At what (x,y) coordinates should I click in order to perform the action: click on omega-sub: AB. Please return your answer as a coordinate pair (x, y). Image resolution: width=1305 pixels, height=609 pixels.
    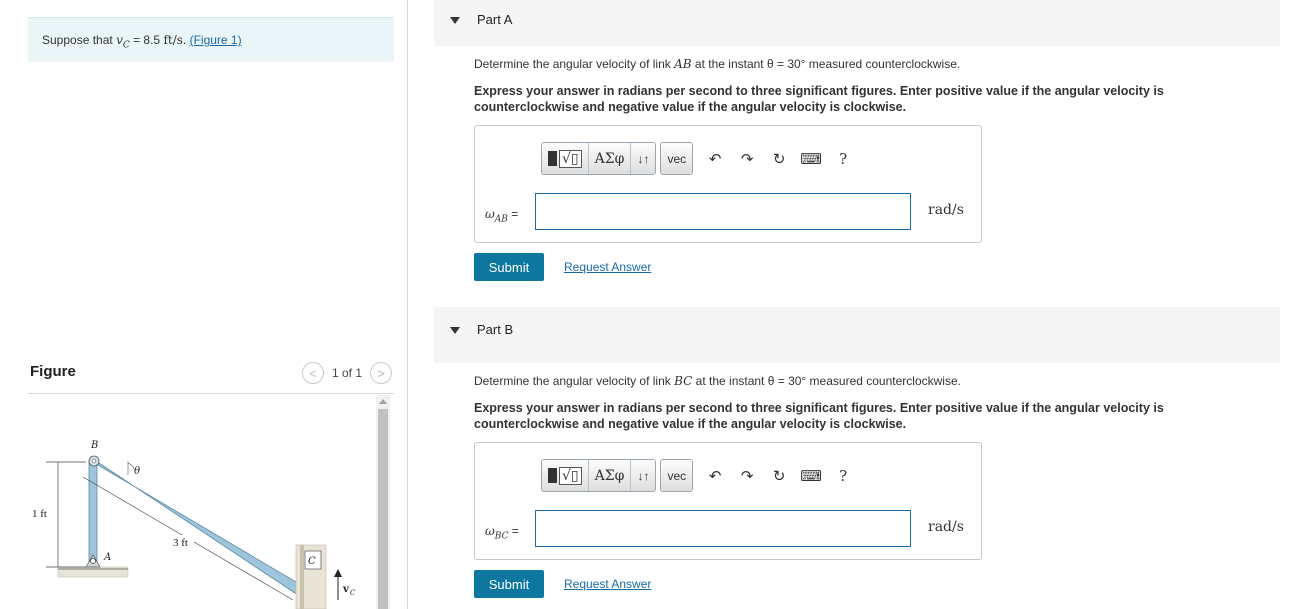
    Looking at the image, I should click on (501, 219).